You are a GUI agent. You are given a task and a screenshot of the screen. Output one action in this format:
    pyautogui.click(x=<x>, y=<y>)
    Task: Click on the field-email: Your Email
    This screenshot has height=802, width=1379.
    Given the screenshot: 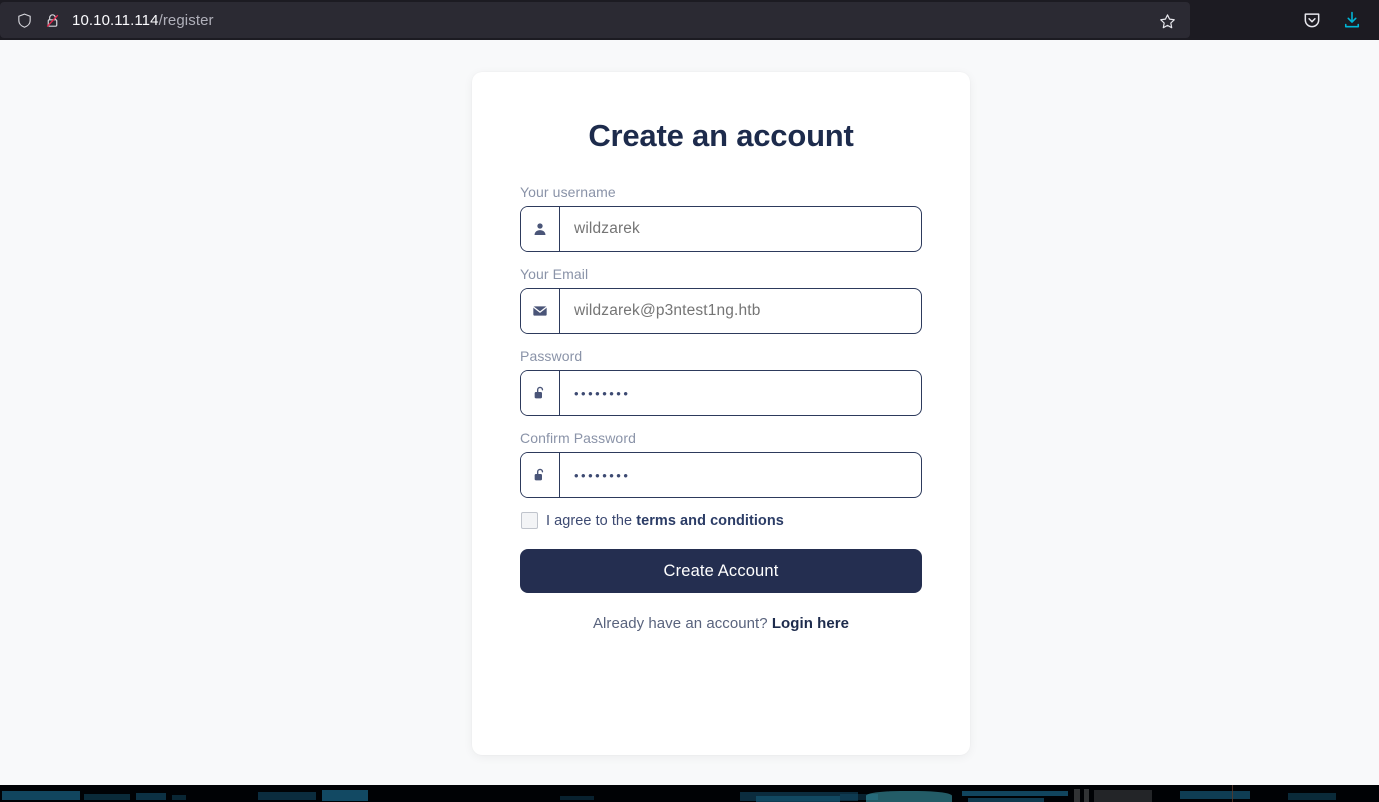 What is the action you would take?
    pyautogui.click(x=721, y=300)
    